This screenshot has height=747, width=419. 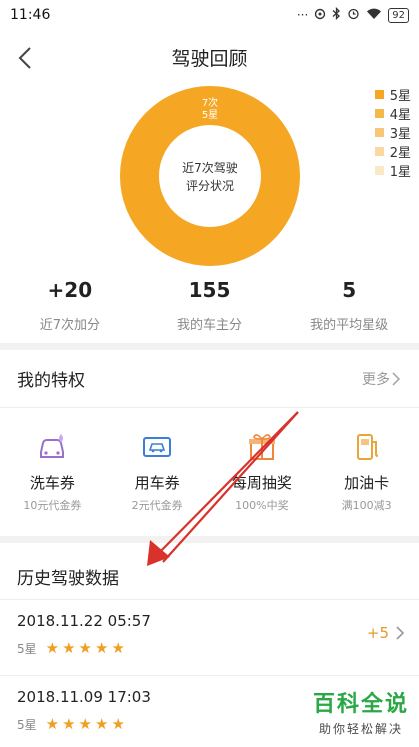 I want to click on status-icons: ··· 92, so click(x=352, y=14).